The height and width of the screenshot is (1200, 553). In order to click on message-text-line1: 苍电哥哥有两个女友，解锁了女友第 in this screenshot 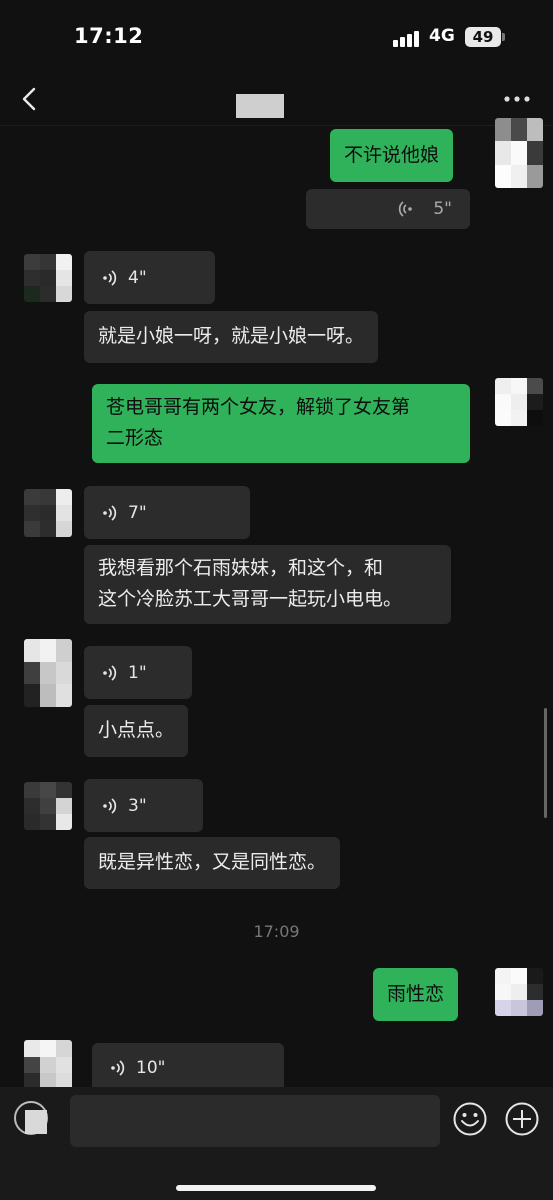, I will do `click(258, 407)`.